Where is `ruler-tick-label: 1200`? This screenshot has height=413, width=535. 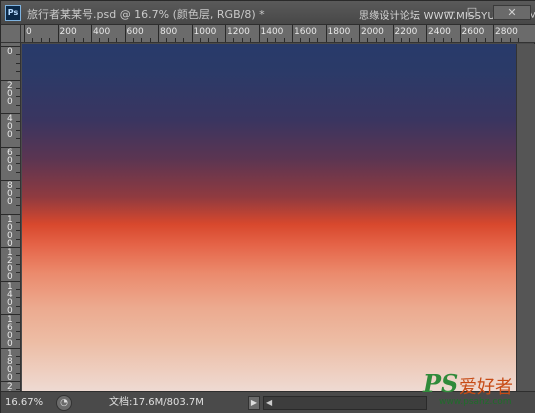
ruler-tick-label: 1200 is located at coordinates (238, 32).